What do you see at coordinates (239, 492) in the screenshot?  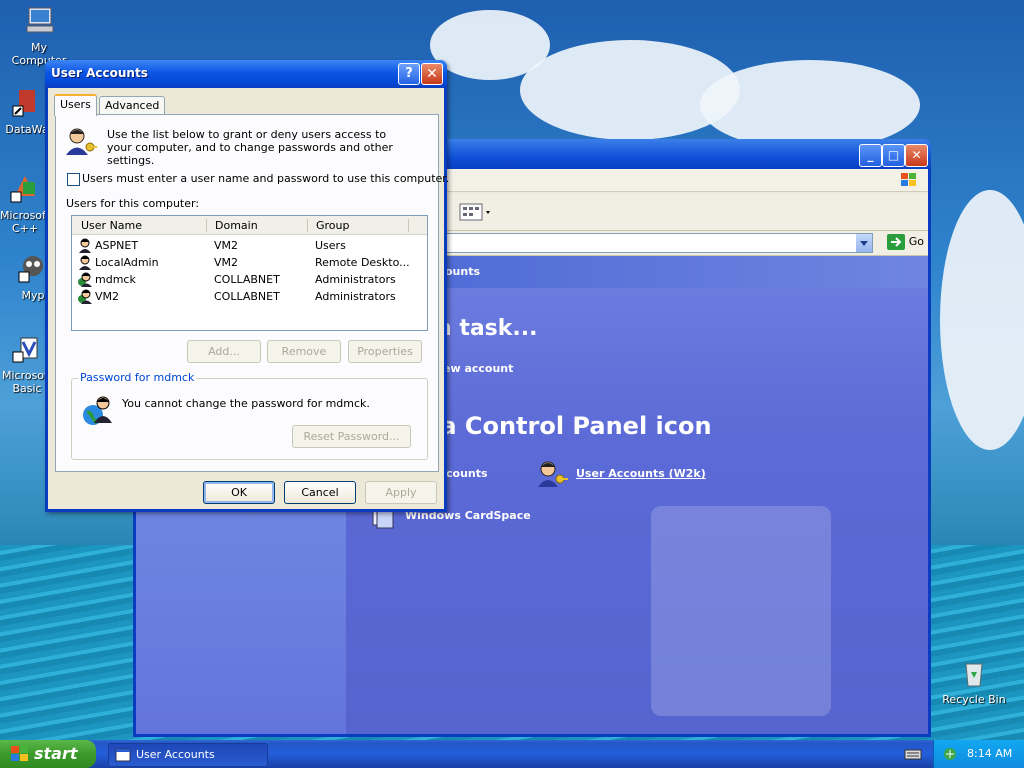 I see `ok-button: OK` at bounding box center [239, 492].